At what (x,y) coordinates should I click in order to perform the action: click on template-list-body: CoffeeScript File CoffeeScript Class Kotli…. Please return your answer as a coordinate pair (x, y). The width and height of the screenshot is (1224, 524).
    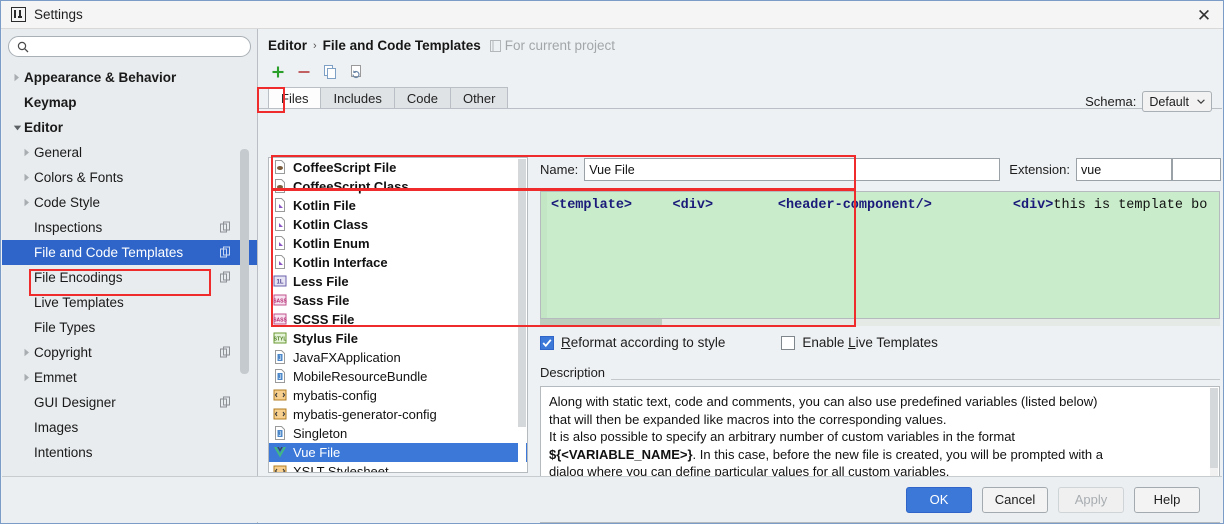
    Looking at the image, I should click on (398, 315).